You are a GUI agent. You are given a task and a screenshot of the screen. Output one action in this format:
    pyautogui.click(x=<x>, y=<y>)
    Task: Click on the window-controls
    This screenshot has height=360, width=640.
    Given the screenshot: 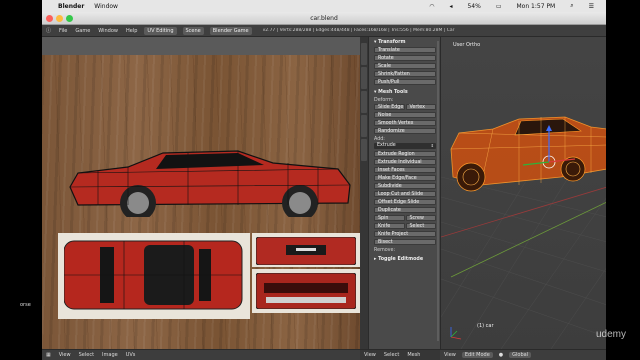 What is the action you would take?
    pyautogui.click(x=59, y=18)
    